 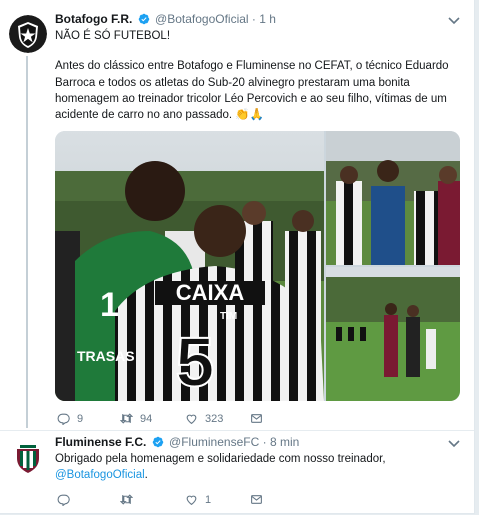 I want to click on jersey-side-text: TRASAS, so click(x=106, y=356).